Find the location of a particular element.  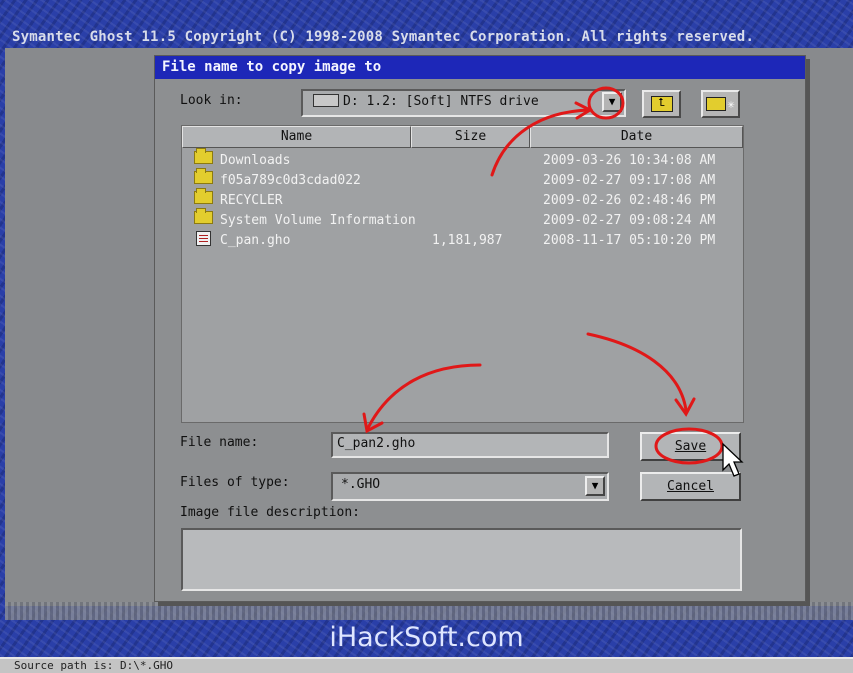

file-name: RECYCLER is located at coordinates (251, 200).